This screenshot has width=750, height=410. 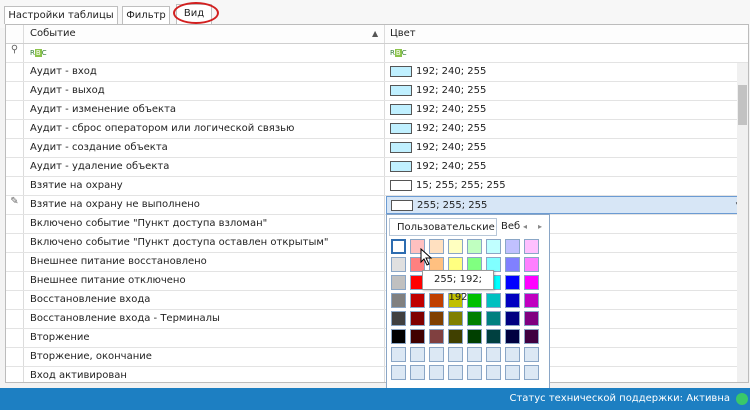 What do you see at coordinates (60, 338) in the screenshot?
I see `event-cell: Вторжение` at bounding box center [60, 338].